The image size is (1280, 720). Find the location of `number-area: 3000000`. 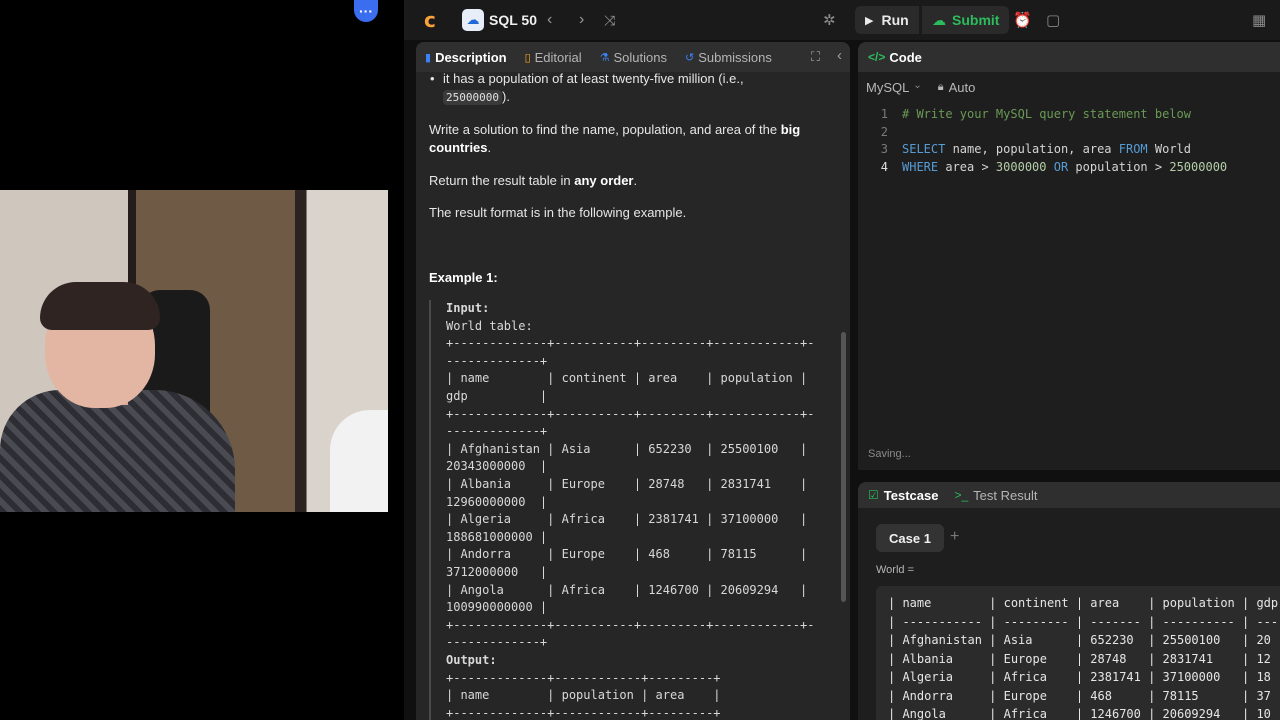

number-area: 3000000 is located at coordinates (1021, 166).